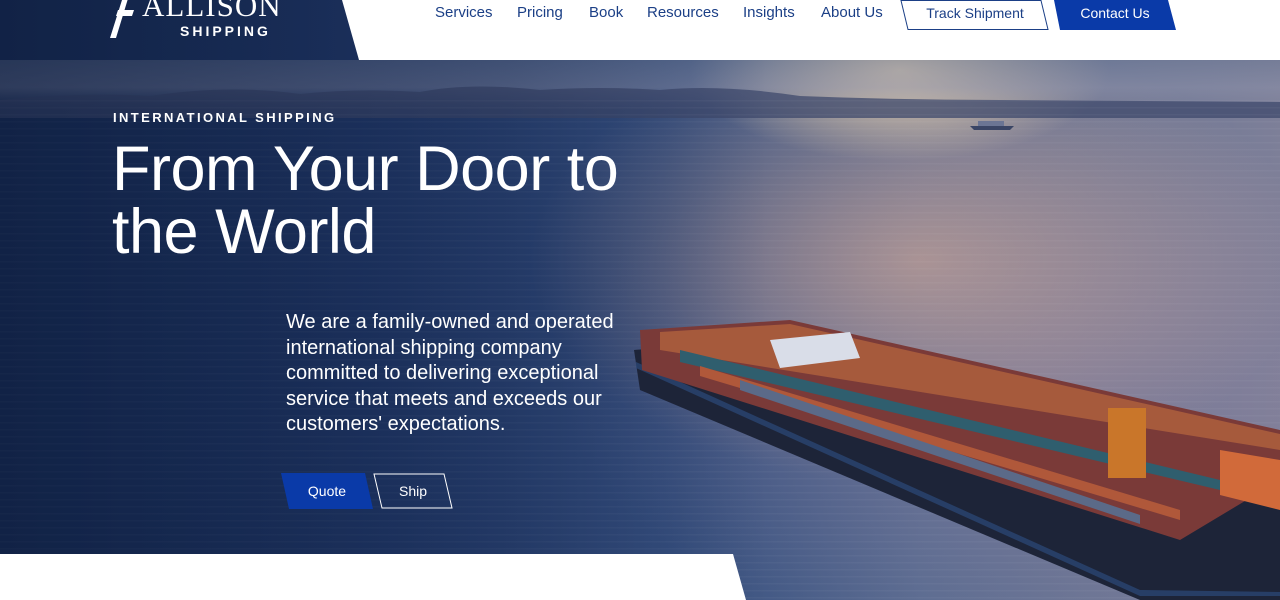  I want to click on track-shipment-label: Track Shipment, so click(975, 13).